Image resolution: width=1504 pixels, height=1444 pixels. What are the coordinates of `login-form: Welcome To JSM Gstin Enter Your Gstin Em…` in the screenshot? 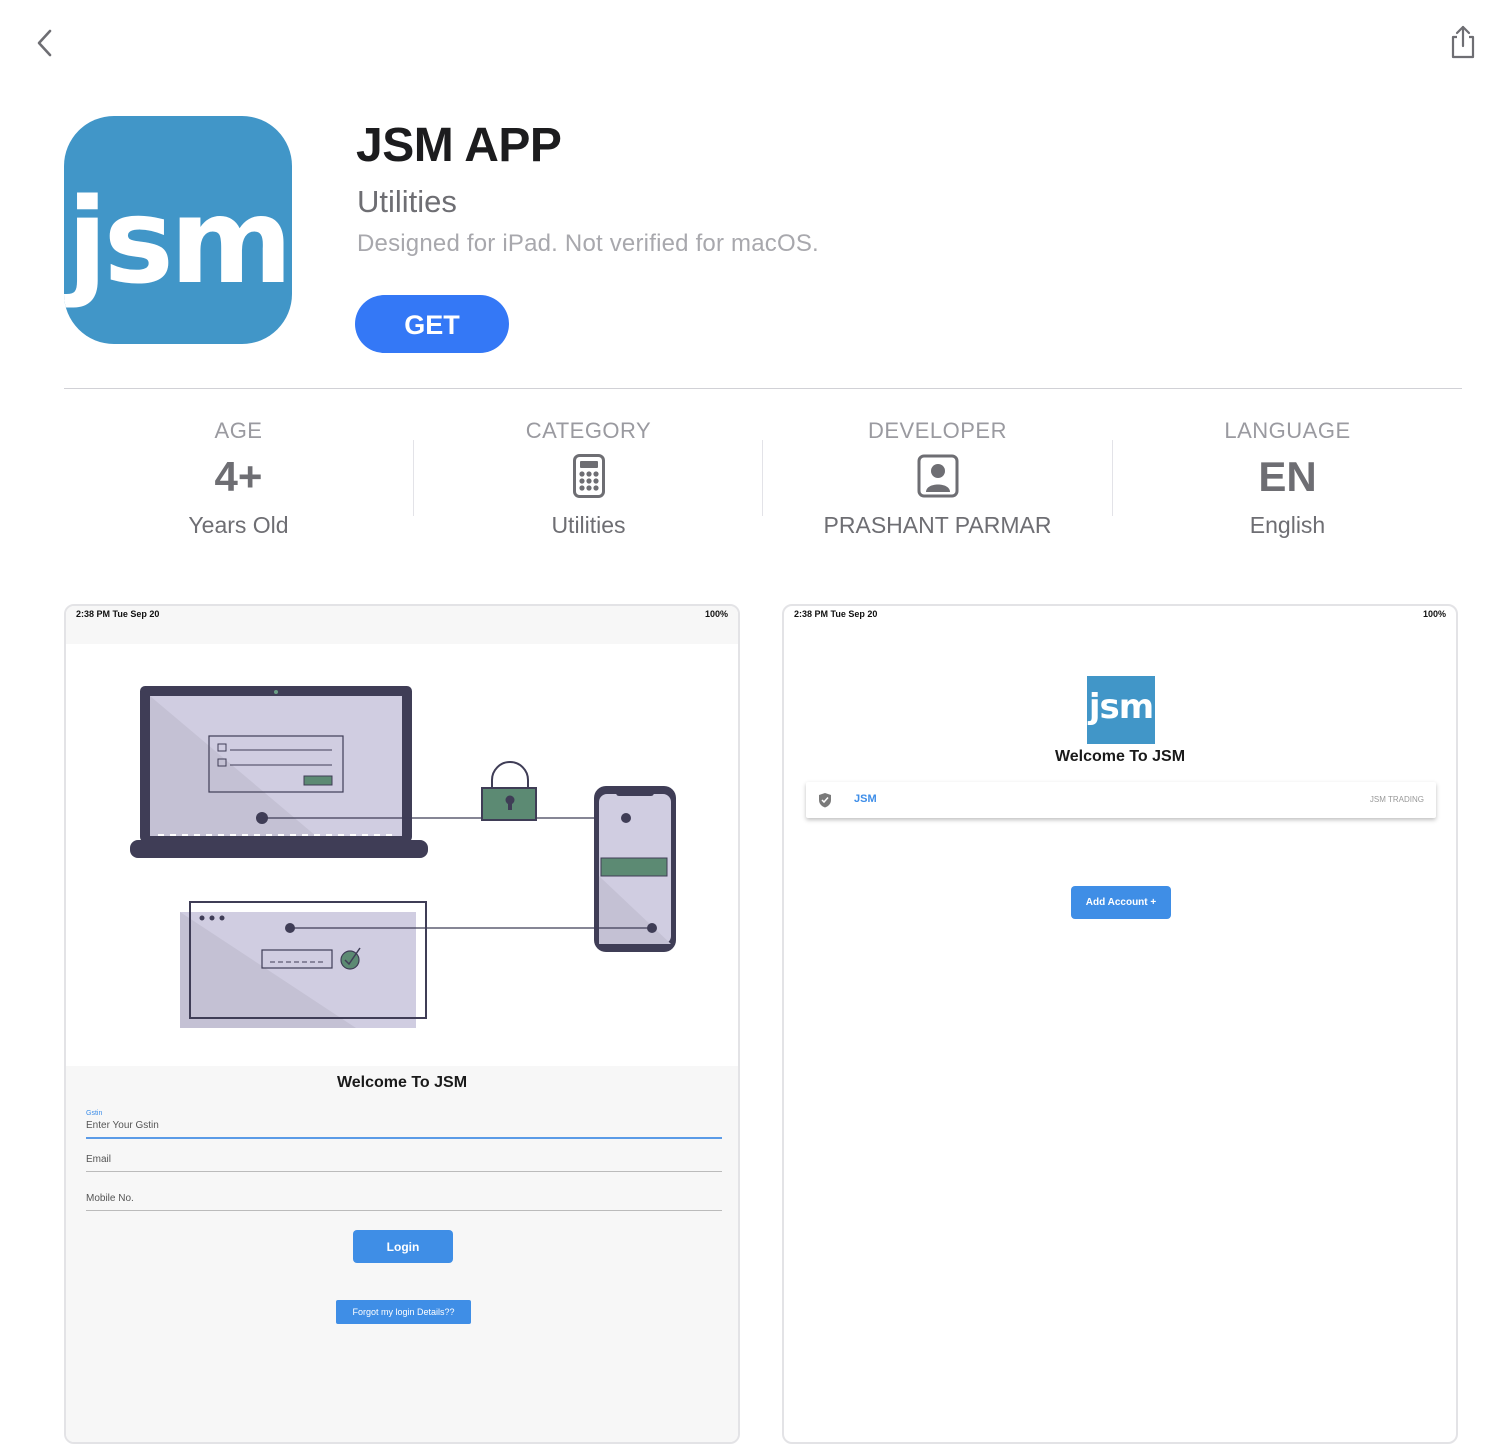 It's located at (402, 1254).